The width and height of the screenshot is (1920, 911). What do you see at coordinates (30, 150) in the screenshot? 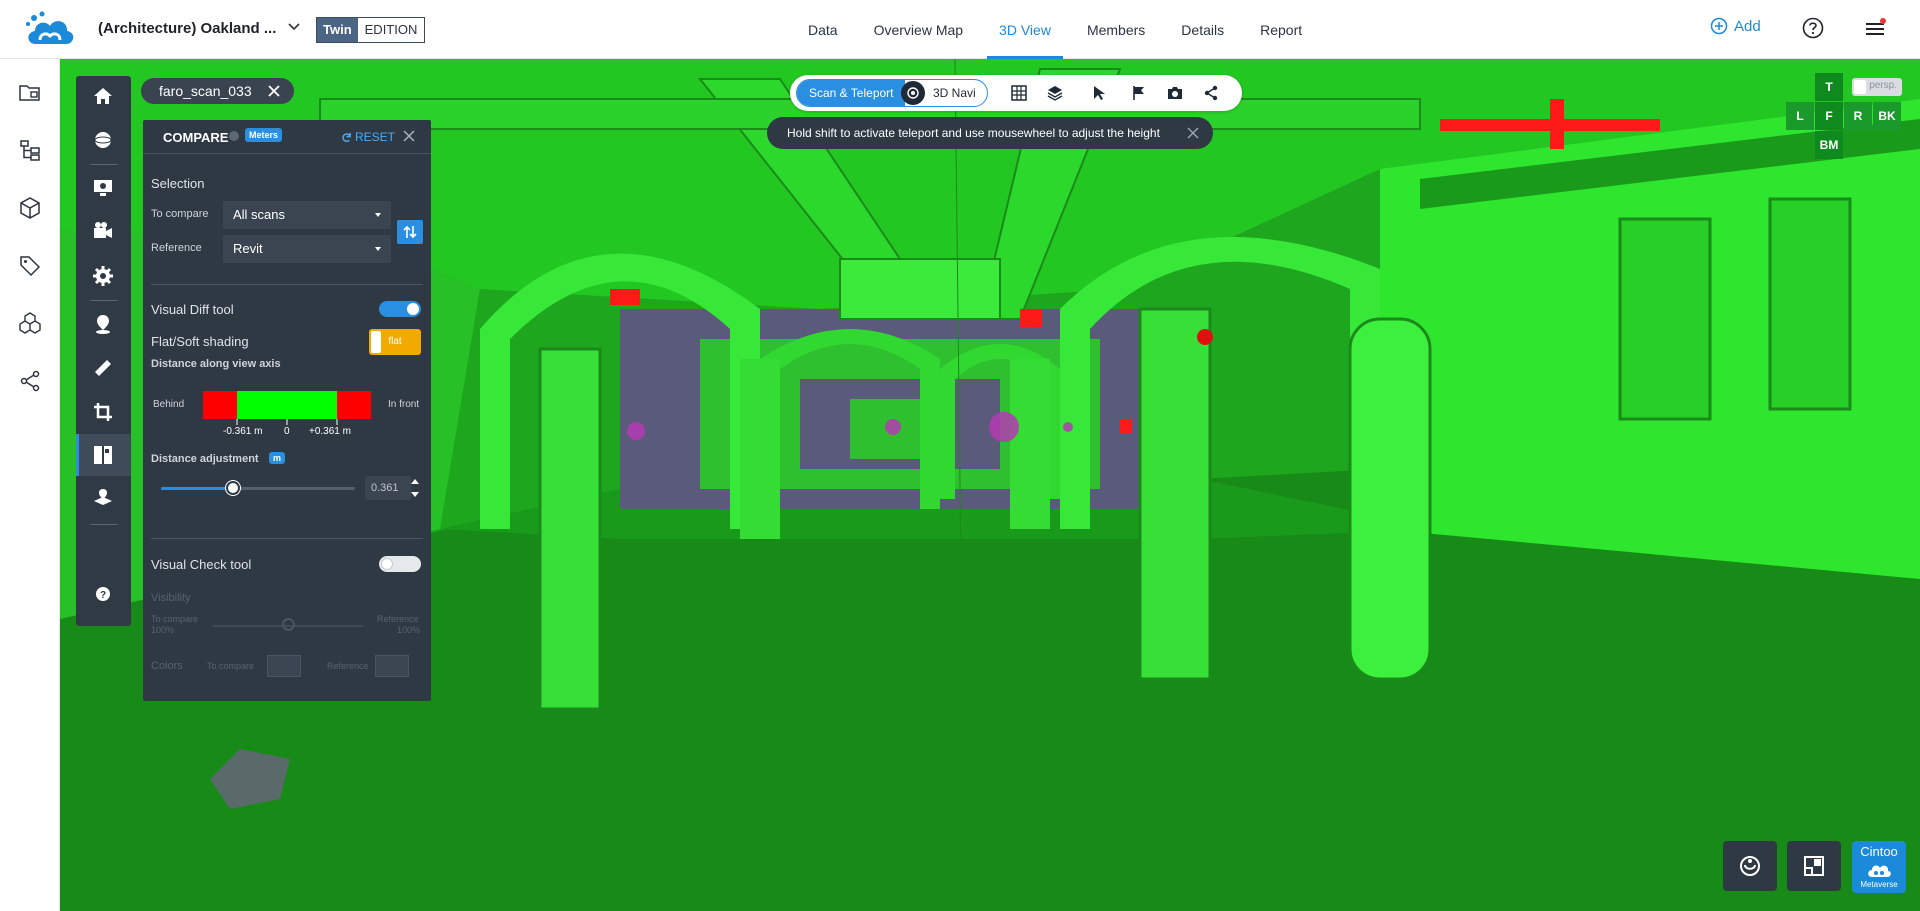
I see `hierarchy-icon` at bounding box center [30, 150].